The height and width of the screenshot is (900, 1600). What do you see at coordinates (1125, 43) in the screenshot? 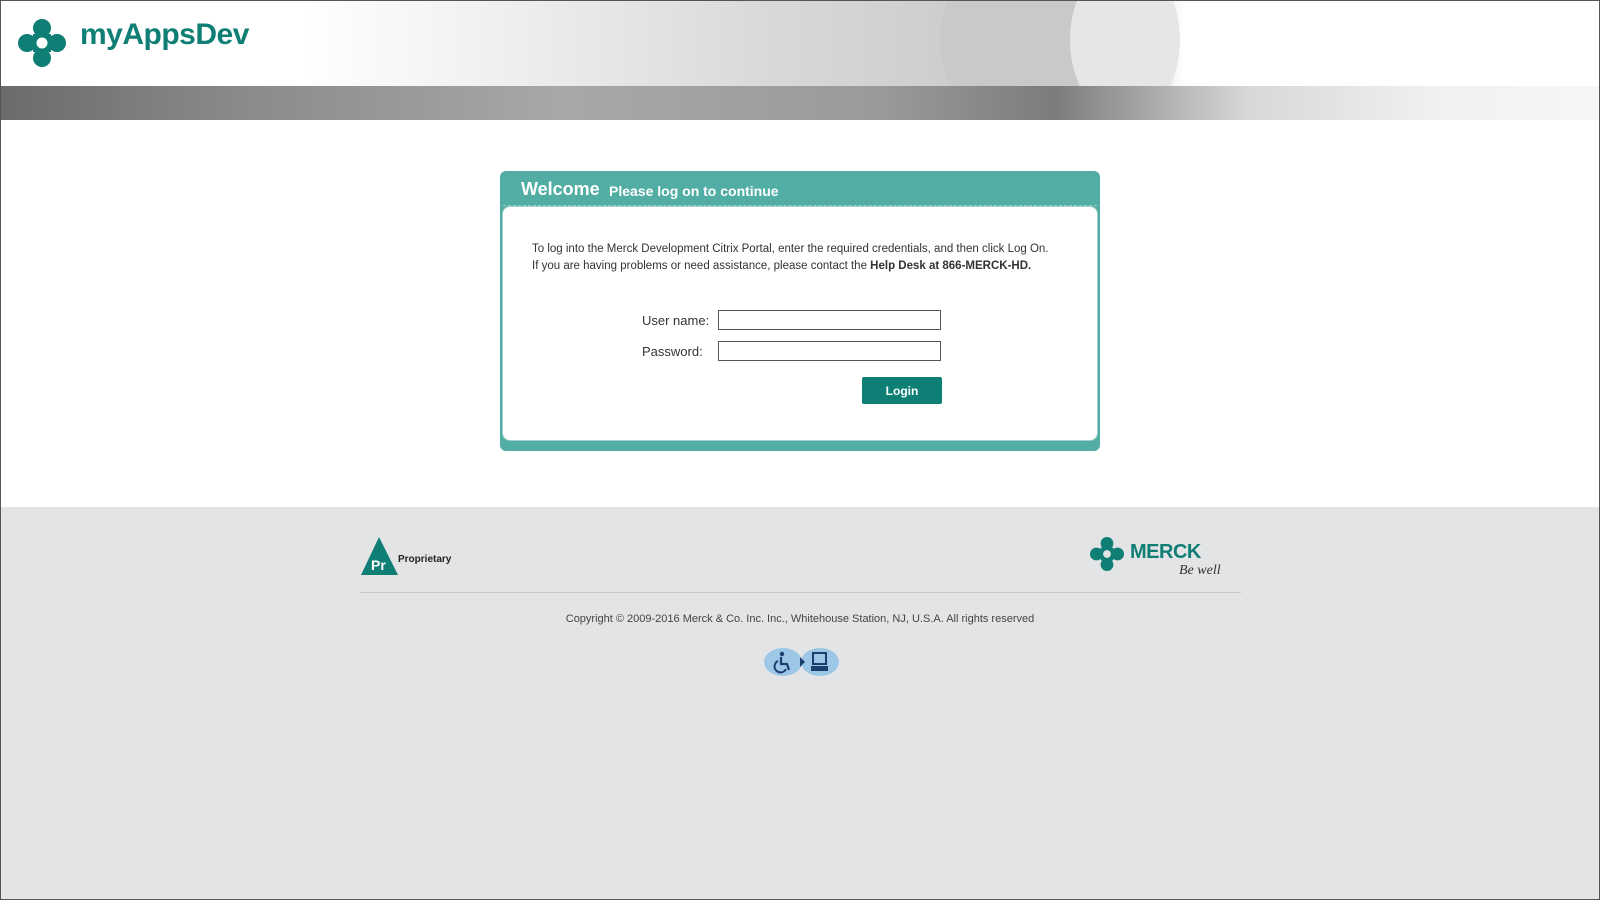
I see `header-swoosh-highlight` at bounding box center [1125, 43].